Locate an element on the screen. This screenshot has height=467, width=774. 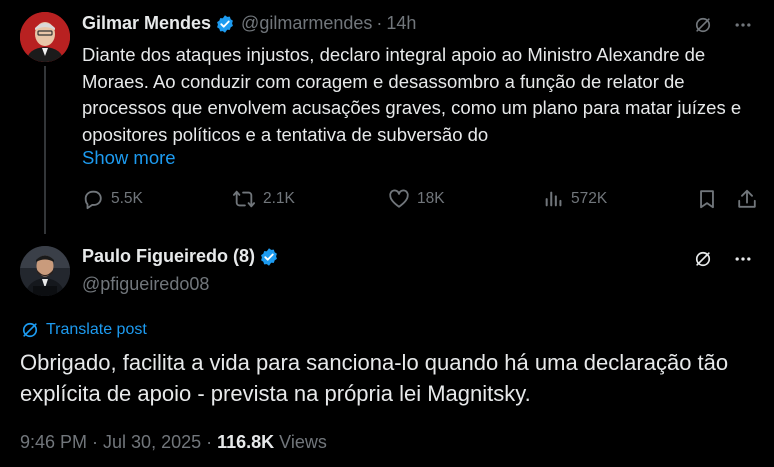
tweet1-header: Gilmar Mendes @gilmarmendes · 14h is located at coordinates (249, 23).